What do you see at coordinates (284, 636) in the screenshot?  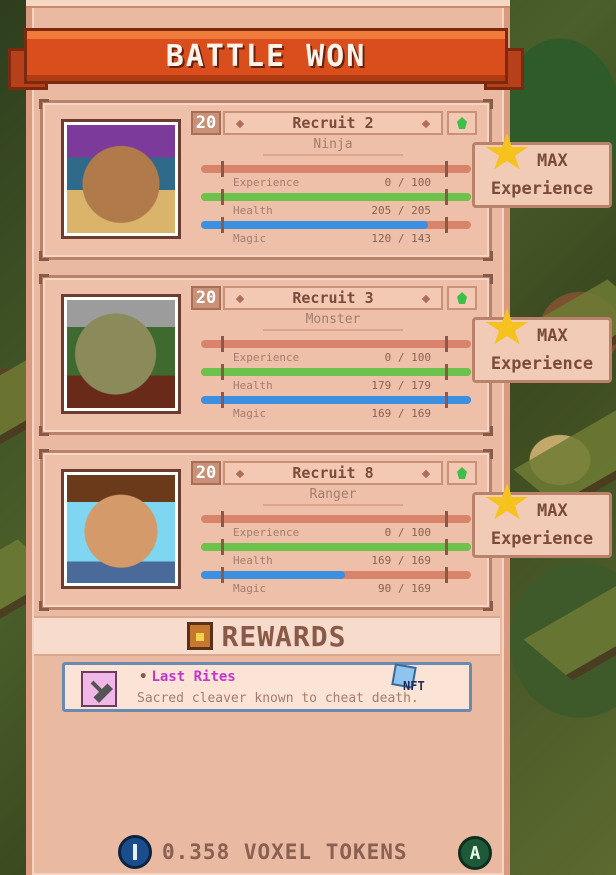 I see `rewards-title: REWARDS` at bounding box center [284, 636].